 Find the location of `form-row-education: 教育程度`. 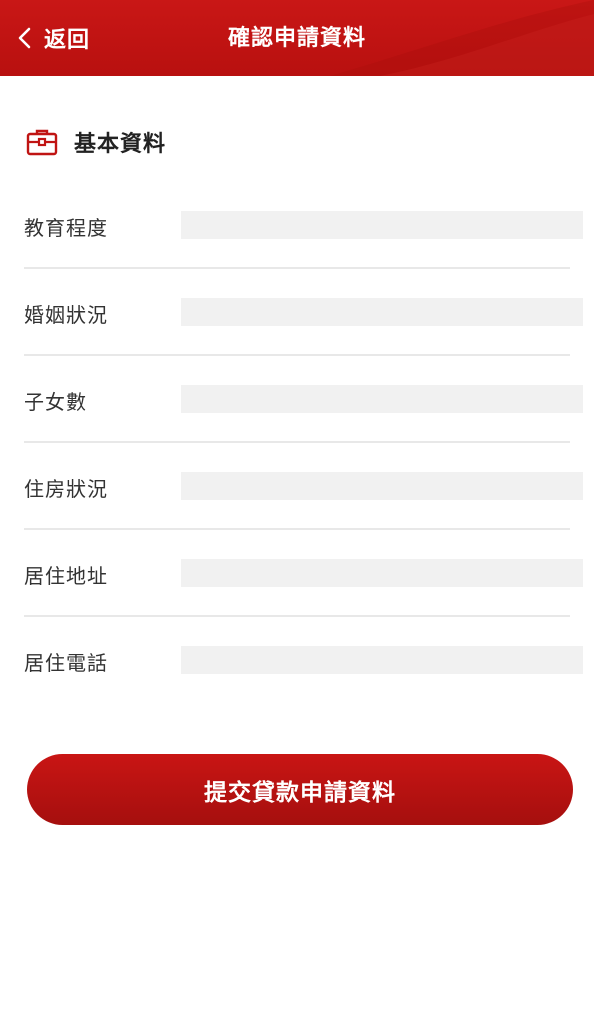

form-row-education: 教育程度 is located at coordinates (297, 225).